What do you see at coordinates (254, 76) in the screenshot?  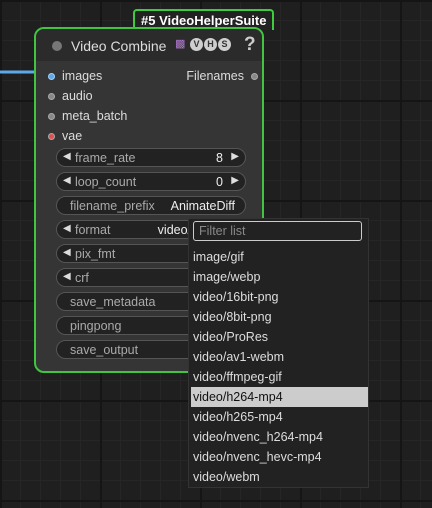 I see `output-slot-dot-icon` at bounding box center [254, 76].